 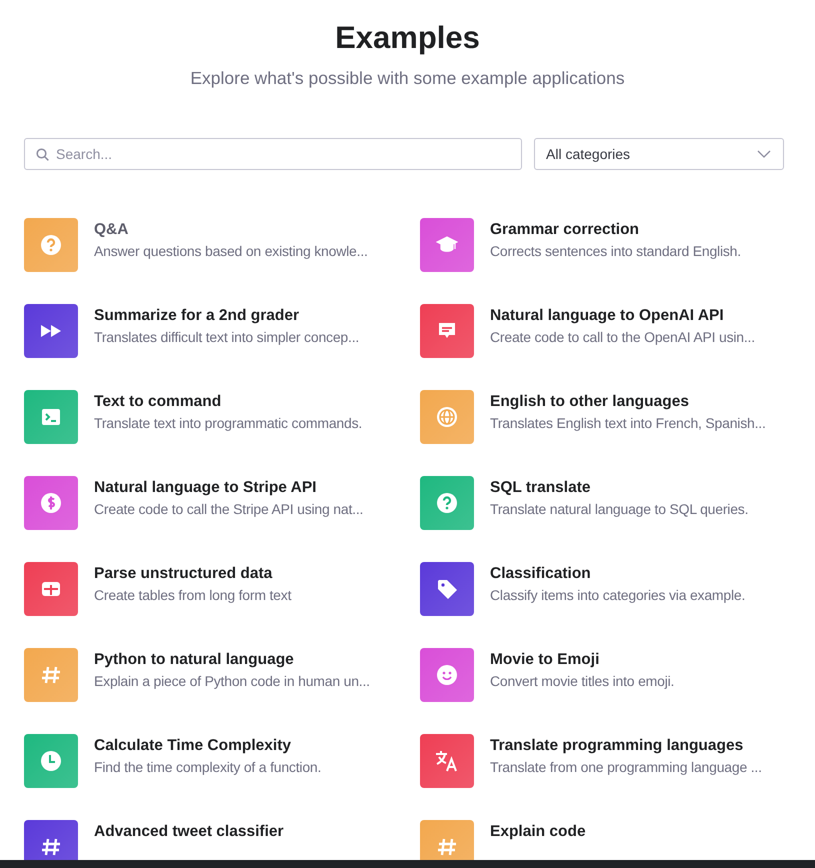 What do you see at coordinates (764, 154) in the screenshot?
I see `chevron-down-icon` at bounding box center [764, 154].